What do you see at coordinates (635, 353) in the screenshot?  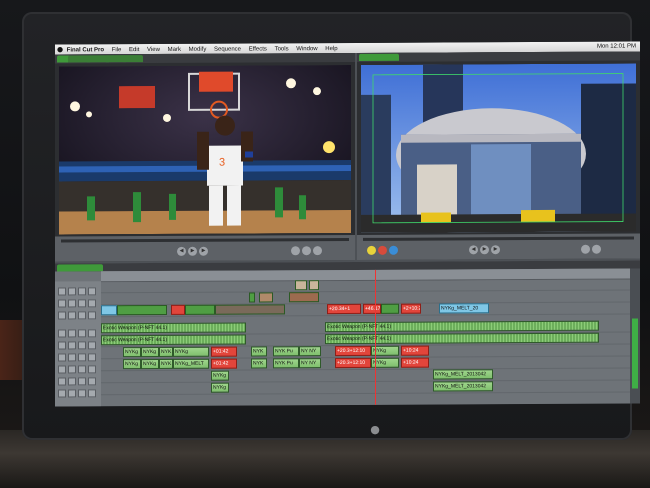 I see `scrollbar-thumb` at bounding box center [635, 353].